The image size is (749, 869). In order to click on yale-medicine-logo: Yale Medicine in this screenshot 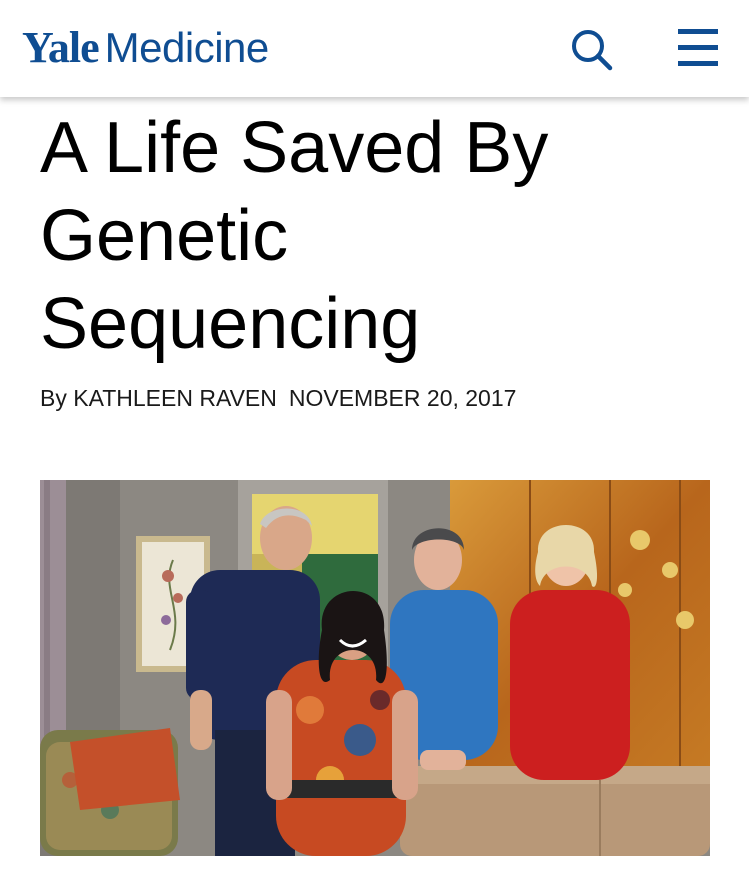, I will do `click(145, 48)`.